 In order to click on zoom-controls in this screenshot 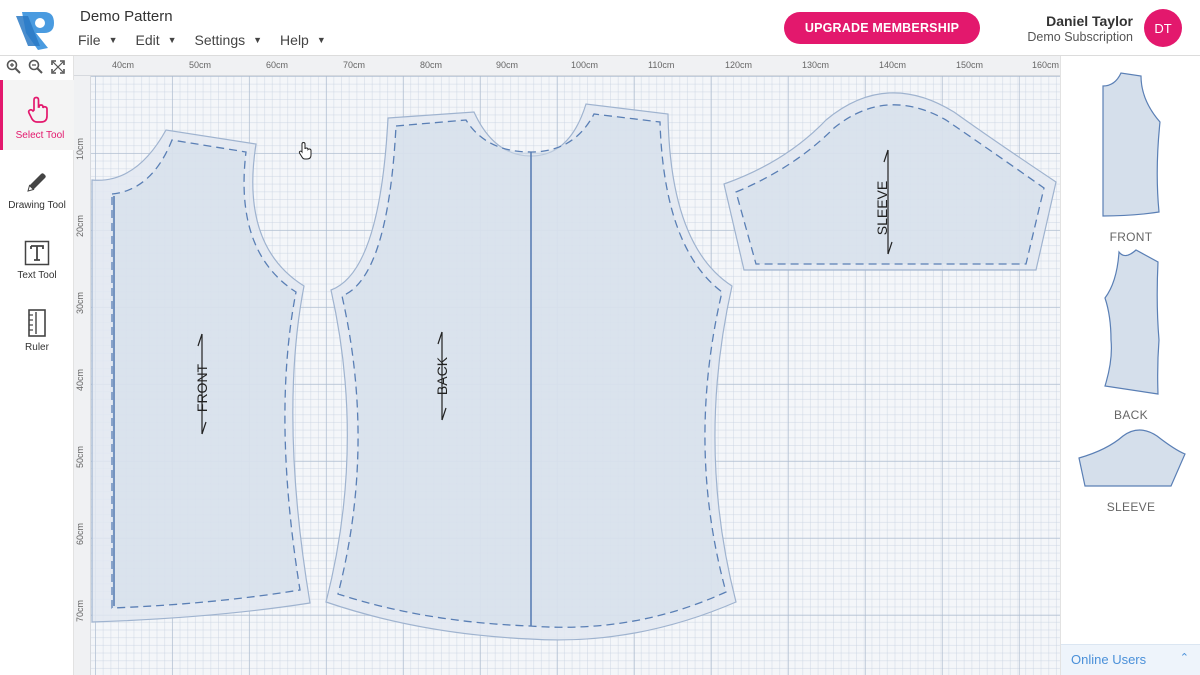, I will do `click(35, 66)`.